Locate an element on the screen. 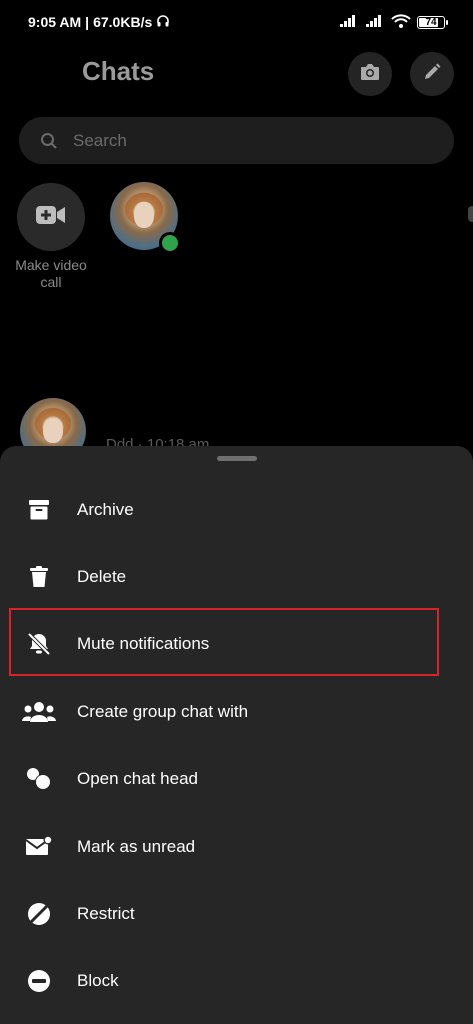  menu-label-restrict: Restrict is located at coordinates (106, 913).